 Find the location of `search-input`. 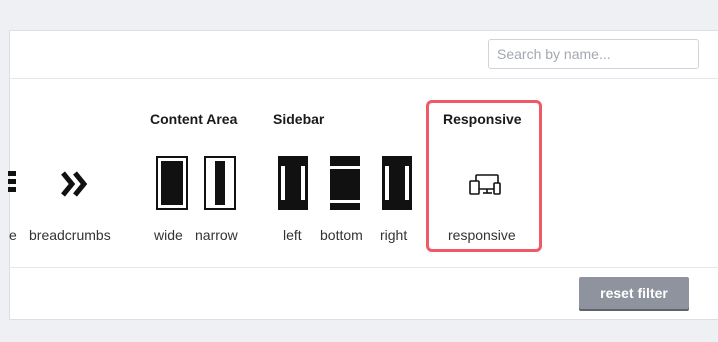

search-input is located at coordinates (593, 54).